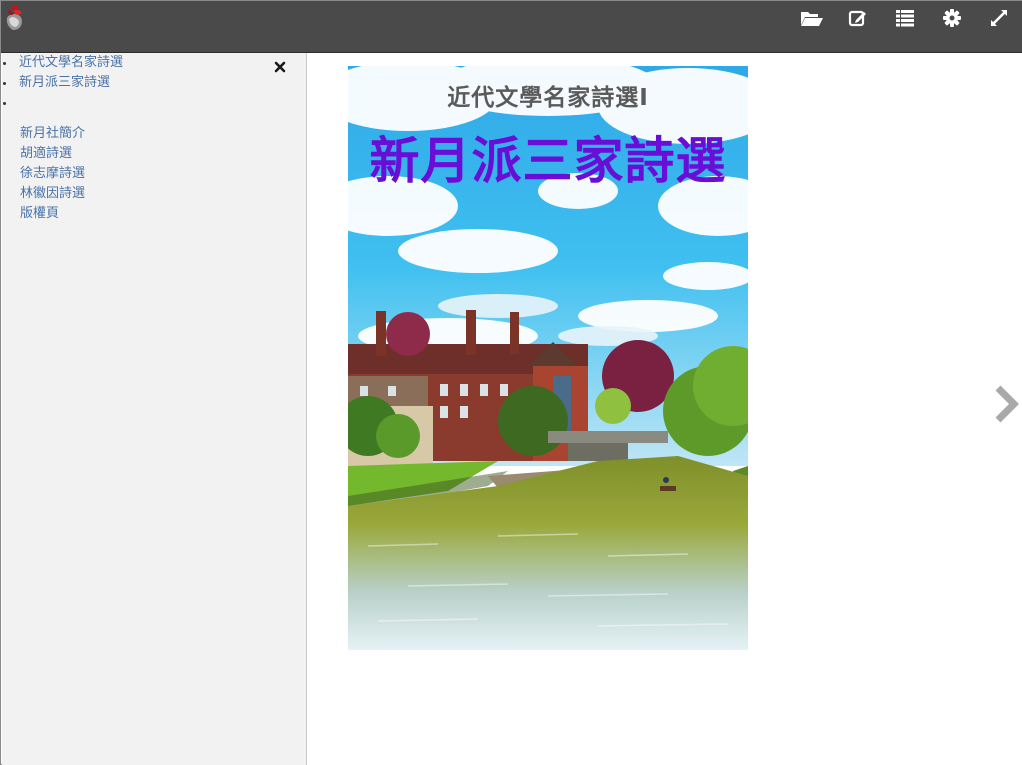 The height and width of the screenshot is (765, 1022). I want to click on toc-button, so click(905, 18).